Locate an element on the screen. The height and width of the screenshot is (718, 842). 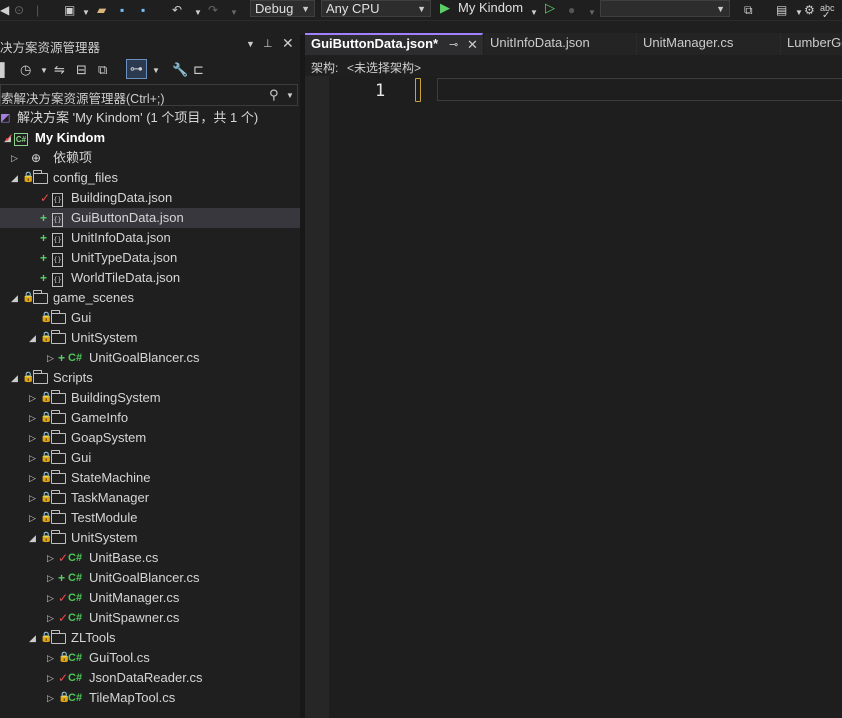
open-folder-icon: ▰ is located at coordinates (101, 10).